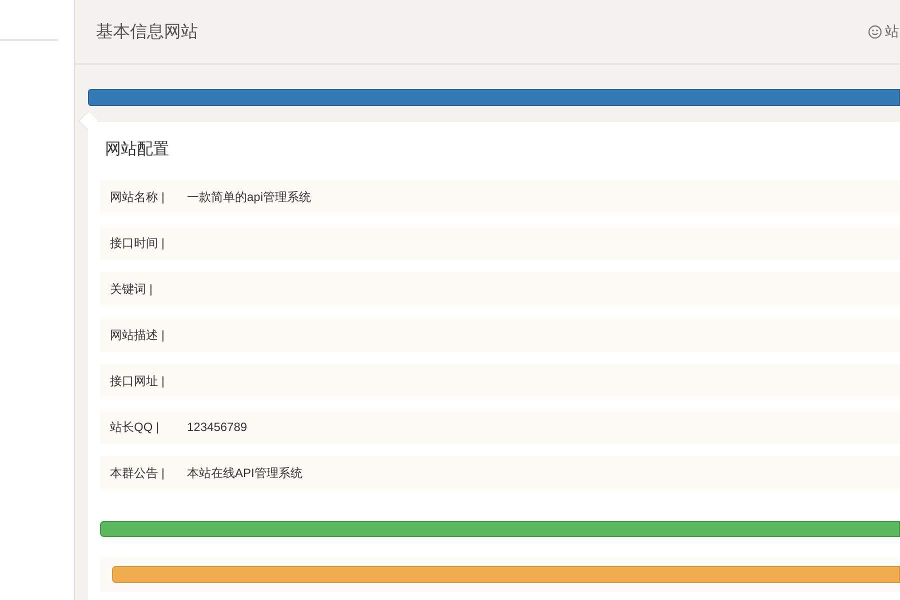  Describe the element at coordinates (138, 243) in the screenshot. I see `field-label: 接口时间 |` at that location.